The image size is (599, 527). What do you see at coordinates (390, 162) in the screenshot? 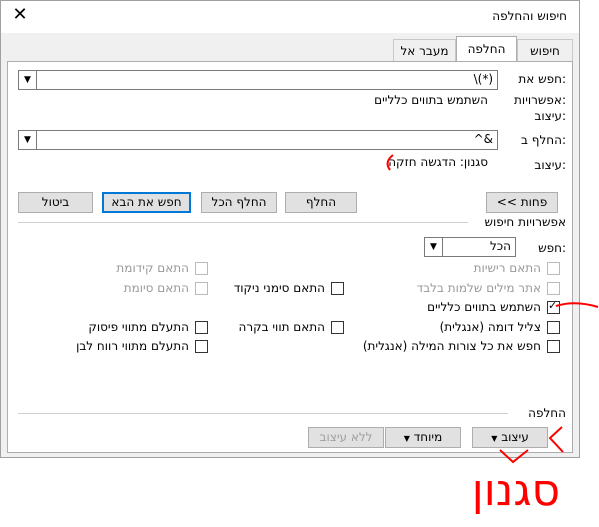
I see `red-bracket-mark` at bounding box center [390, 162].